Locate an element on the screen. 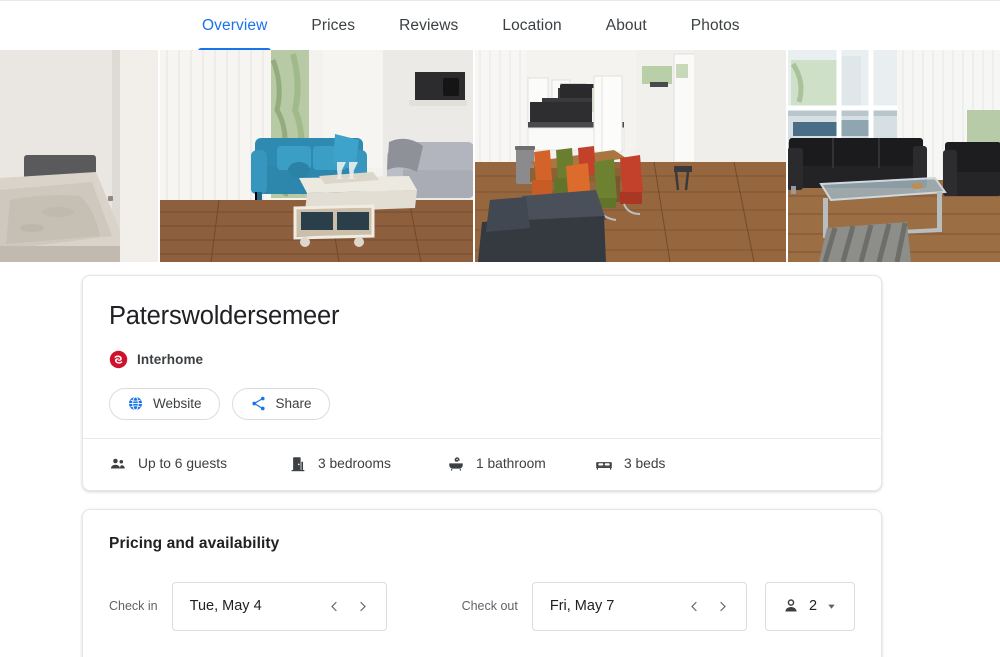 The height and width of the screenshot is (657, 1000). tab-label: Reviews is located at coordinates (429, 25).